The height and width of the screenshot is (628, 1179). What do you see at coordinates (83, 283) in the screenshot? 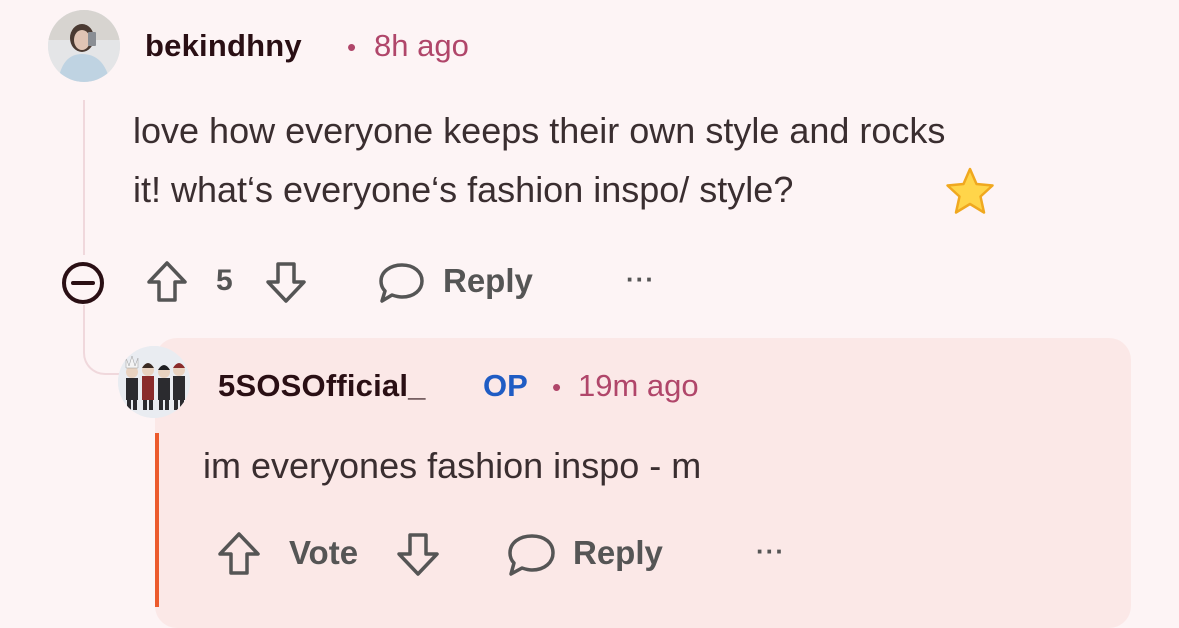
I see `collapse-minus-icon` at bounding box center [83, 283].